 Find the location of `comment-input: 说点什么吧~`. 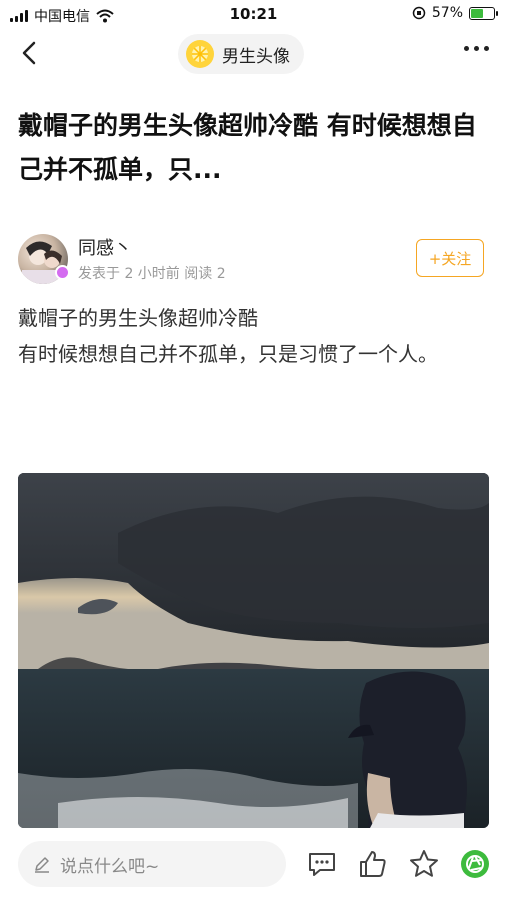

comment-input: 说点什么吧~ is located at coordinates (152, 864).